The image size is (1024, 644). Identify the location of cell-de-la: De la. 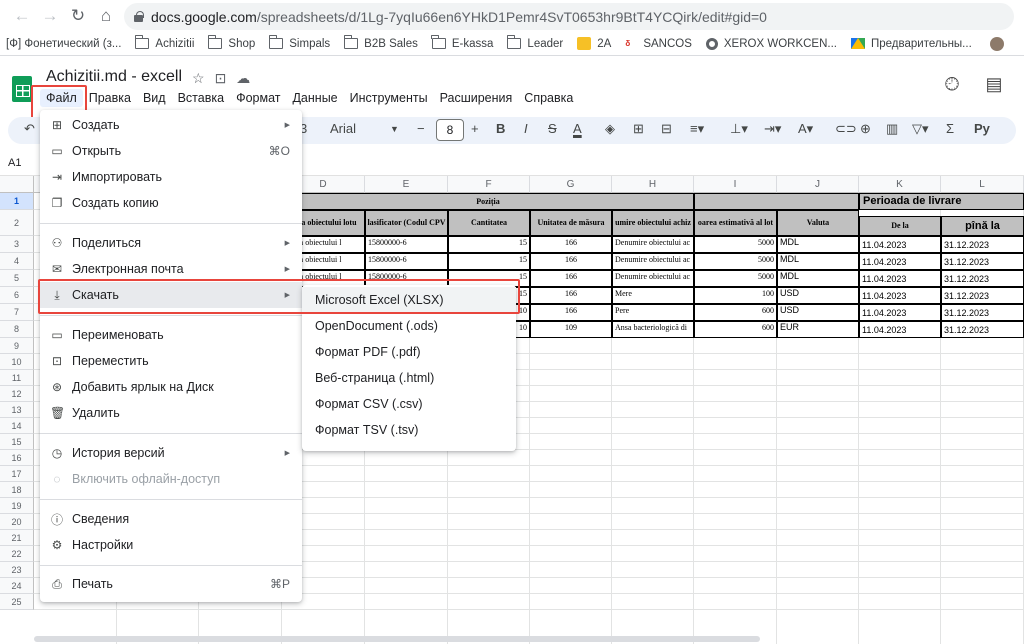
(900, 226).